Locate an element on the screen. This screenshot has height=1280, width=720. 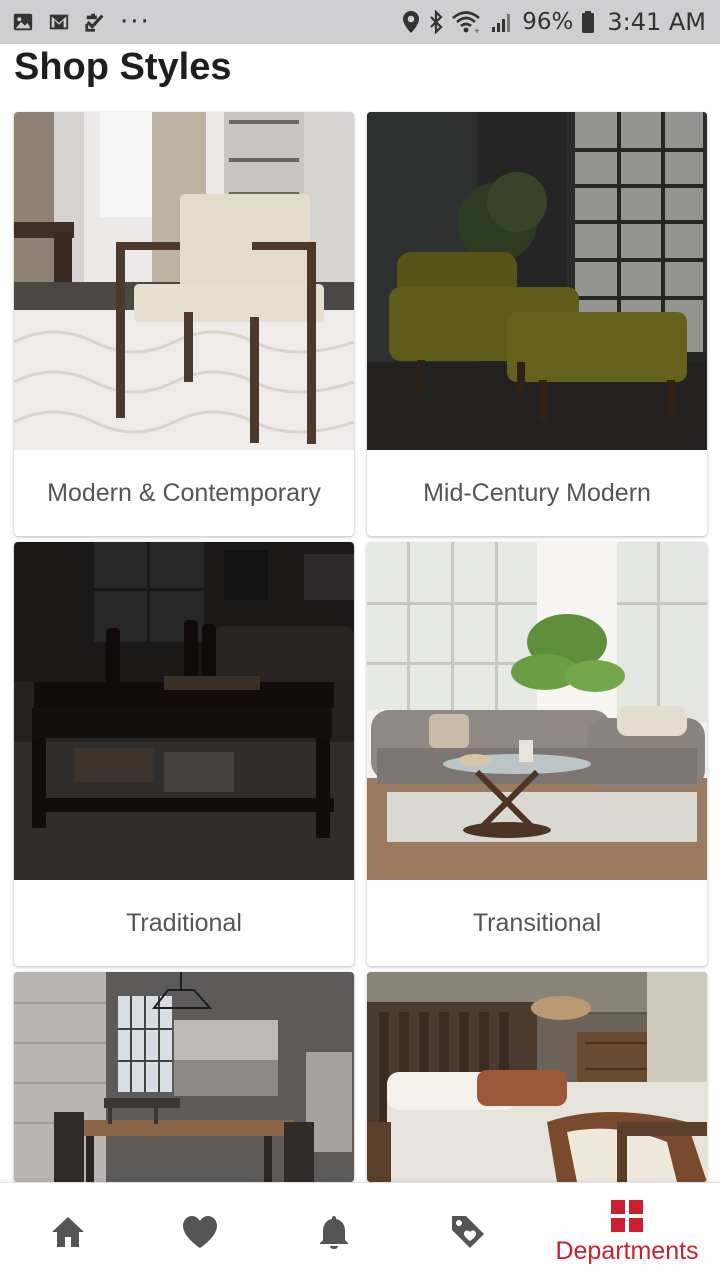
status-bar: ··· + 96% 3:41 AM is located at coordinates (360, 22).